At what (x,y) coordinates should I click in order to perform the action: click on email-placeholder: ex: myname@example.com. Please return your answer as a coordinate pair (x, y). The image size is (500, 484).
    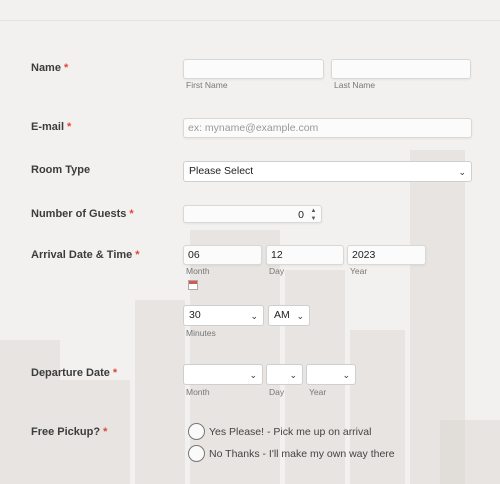
    Looking at the image, I should click on (253, 128).